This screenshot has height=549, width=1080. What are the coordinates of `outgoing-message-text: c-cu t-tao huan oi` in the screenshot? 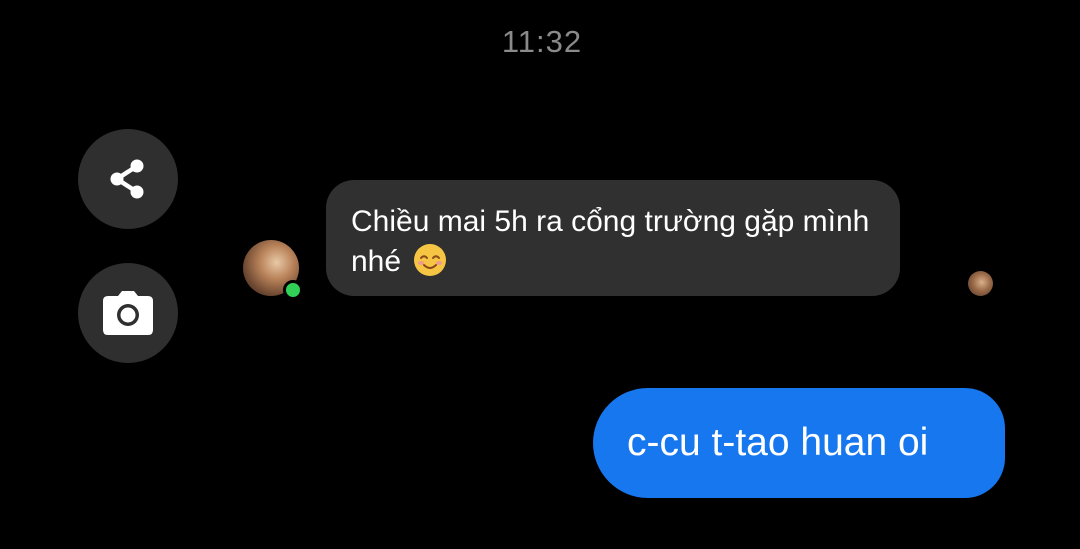 It's located at (778, 442).